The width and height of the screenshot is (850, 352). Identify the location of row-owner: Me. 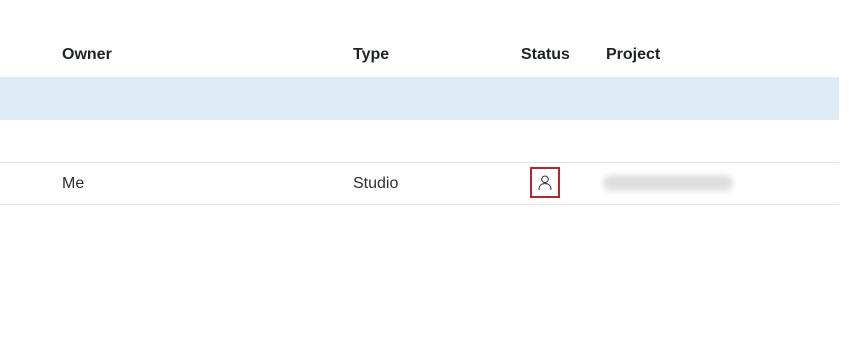
(73, 183).